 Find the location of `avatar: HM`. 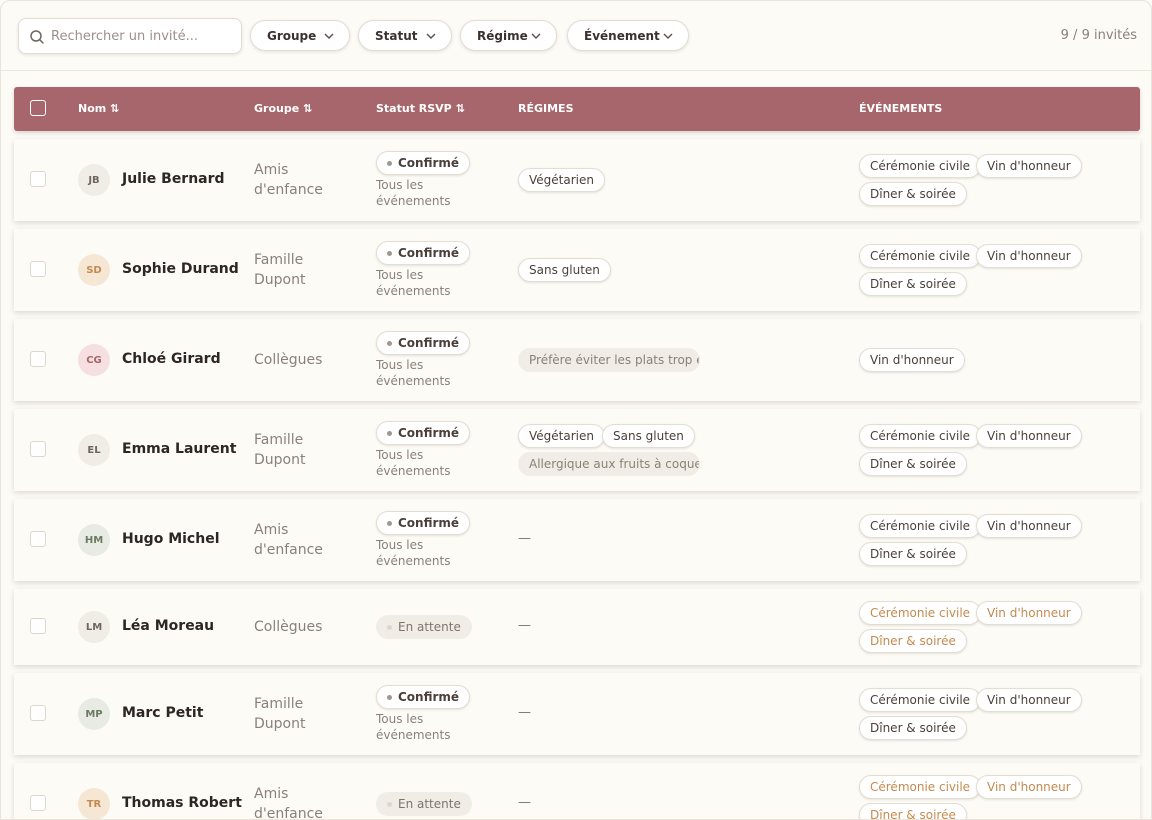

avatar: HM is located at coordinates (94, 540).